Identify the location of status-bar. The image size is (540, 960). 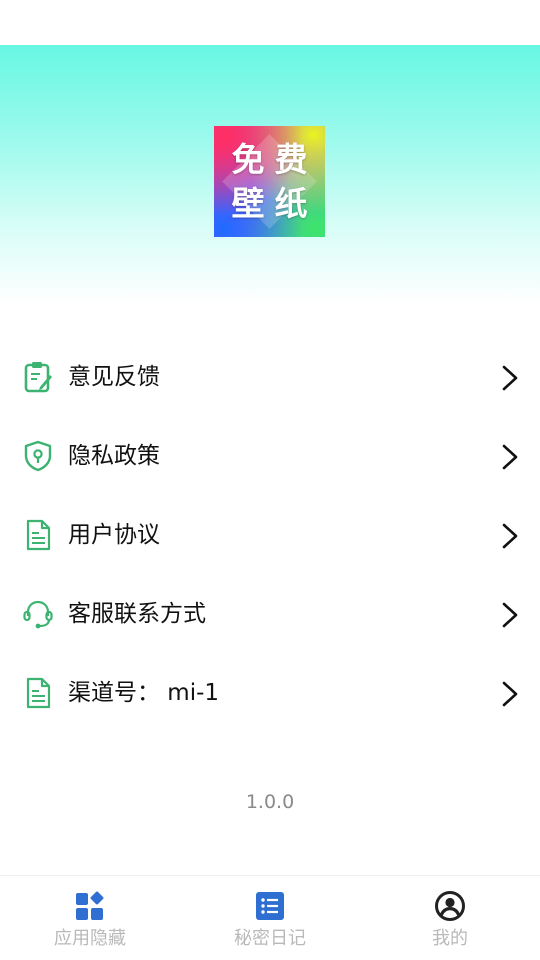
(270, 22).